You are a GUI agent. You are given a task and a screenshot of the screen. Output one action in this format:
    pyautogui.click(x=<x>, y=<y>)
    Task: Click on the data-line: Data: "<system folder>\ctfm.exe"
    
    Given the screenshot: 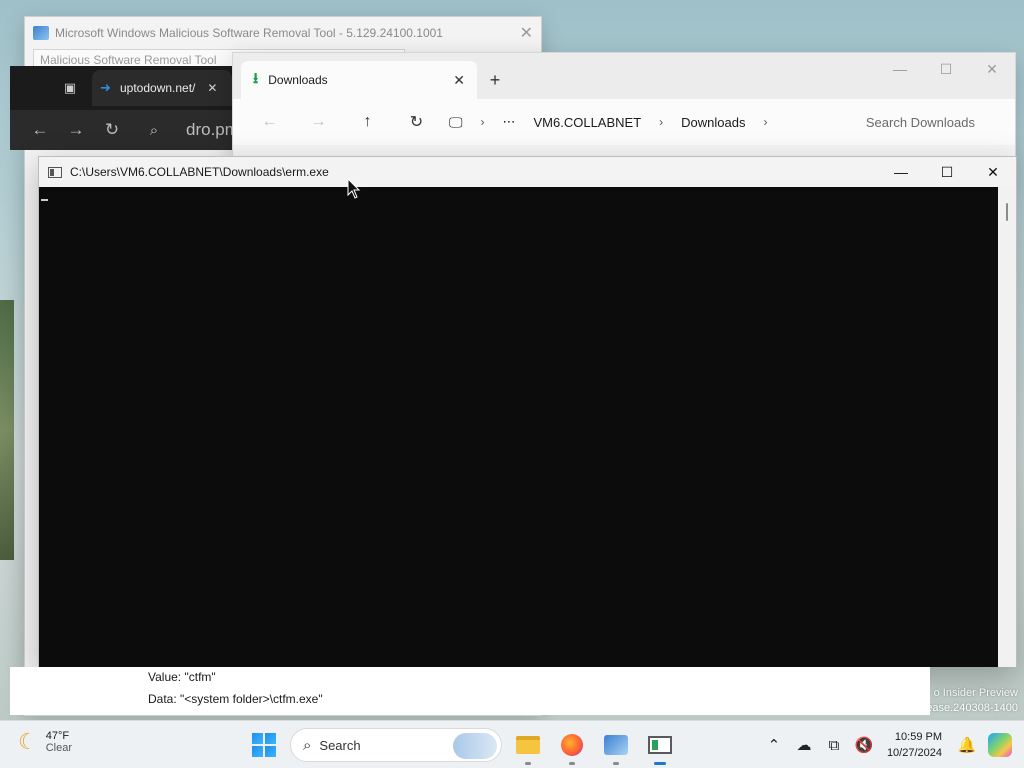 What is the action you would take?
    pyautogui.click(x=235, y=699)
    